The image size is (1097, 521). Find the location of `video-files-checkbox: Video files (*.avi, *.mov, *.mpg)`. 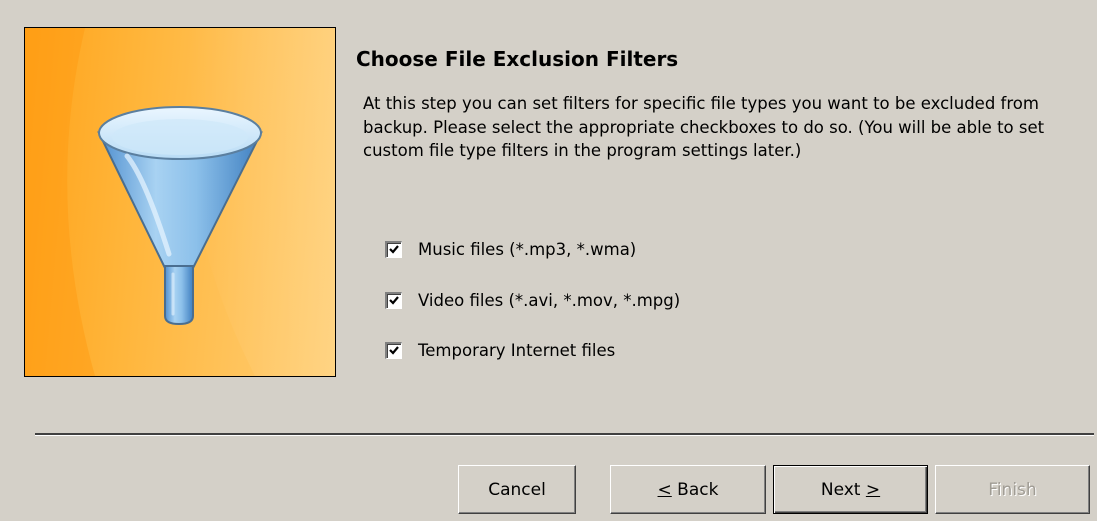

video-files-checkbox: Video files (*.avi, *.mov, *.mpg) is located at coordinates (532, 300).